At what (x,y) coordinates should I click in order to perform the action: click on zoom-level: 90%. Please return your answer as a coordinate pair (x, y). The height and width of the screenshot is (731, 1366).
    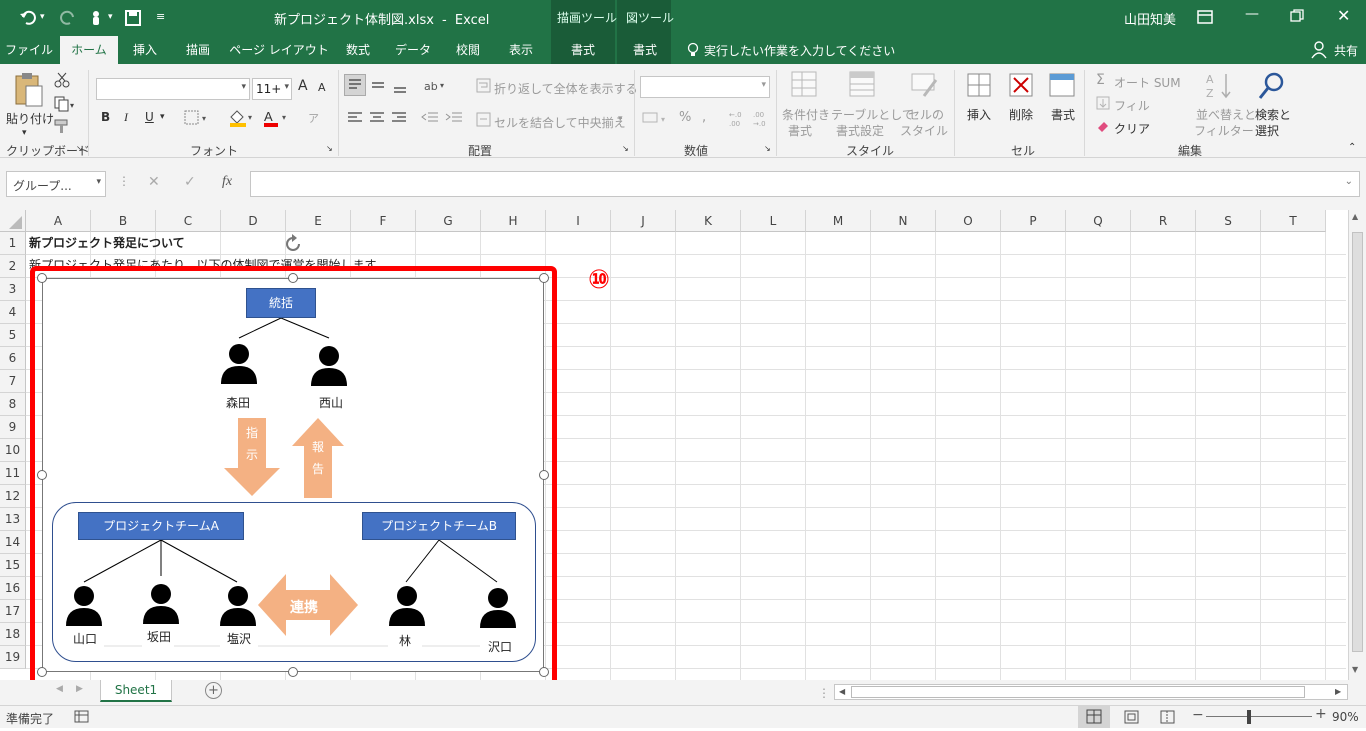
    Looking at the image, I should click on (1345, 717).